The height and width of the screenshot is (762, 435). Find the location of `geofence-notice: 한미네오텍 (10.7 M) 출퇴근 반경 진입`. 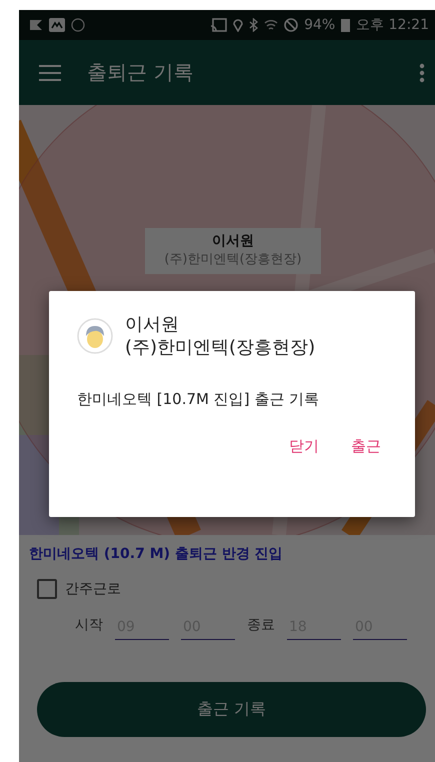

geofence-notice: 한미네오텍 (10.7 M) 출퇴근 반경 진입 is located at coordinates (156, 554).